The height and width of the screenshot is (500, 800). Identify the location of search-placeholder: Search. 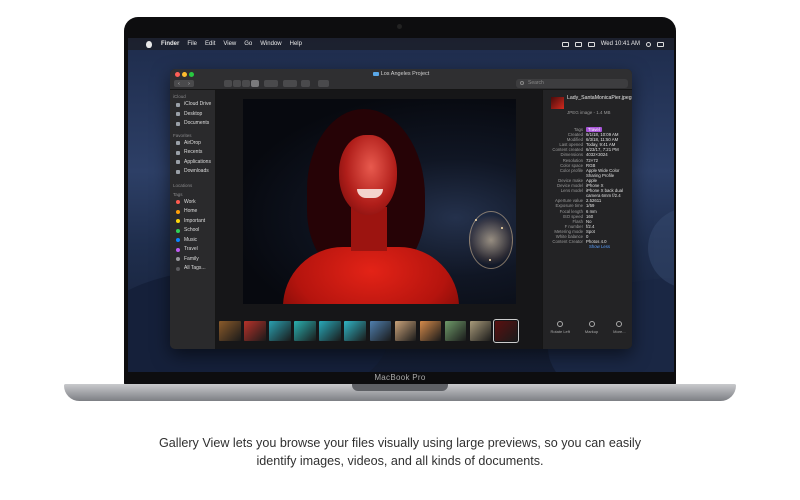
(536, 83).